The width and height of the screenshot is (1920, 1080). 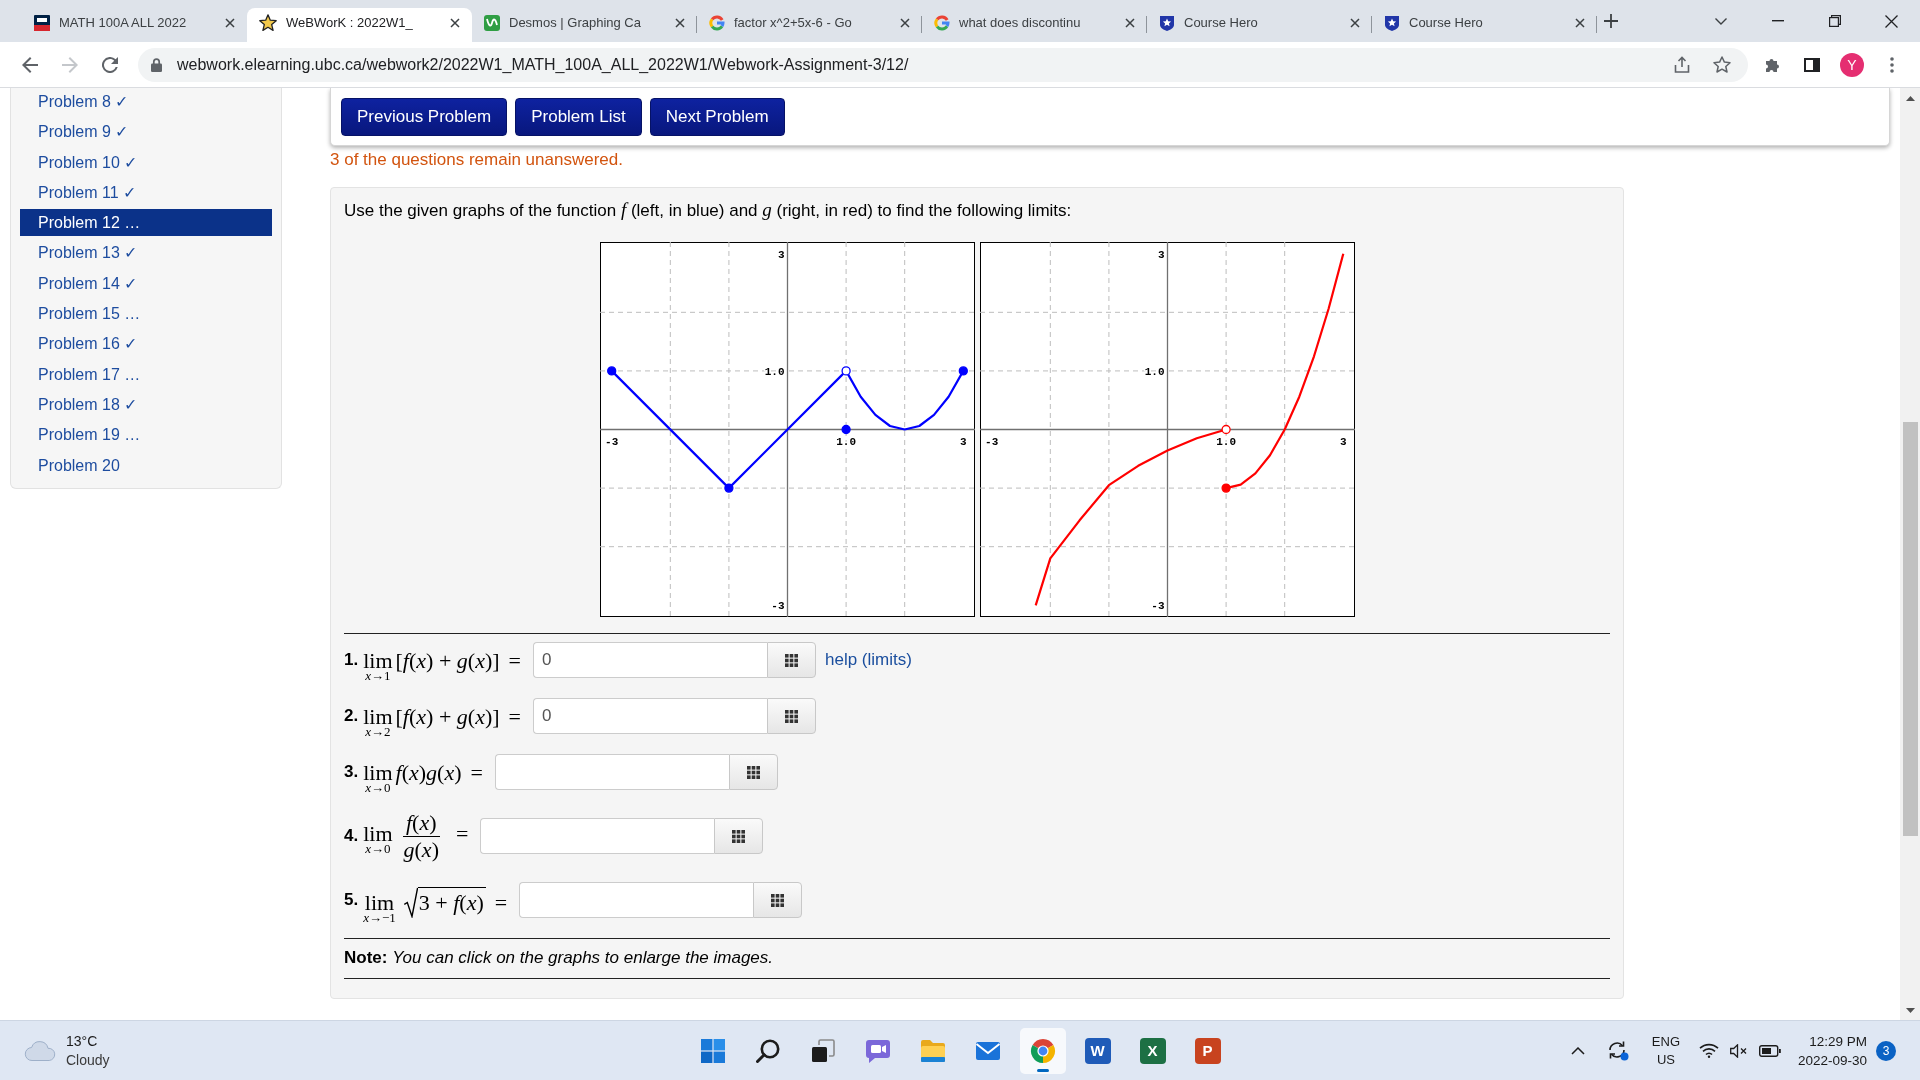 I want to click on app-tile-button: W, so click(x=1097, y=1050).